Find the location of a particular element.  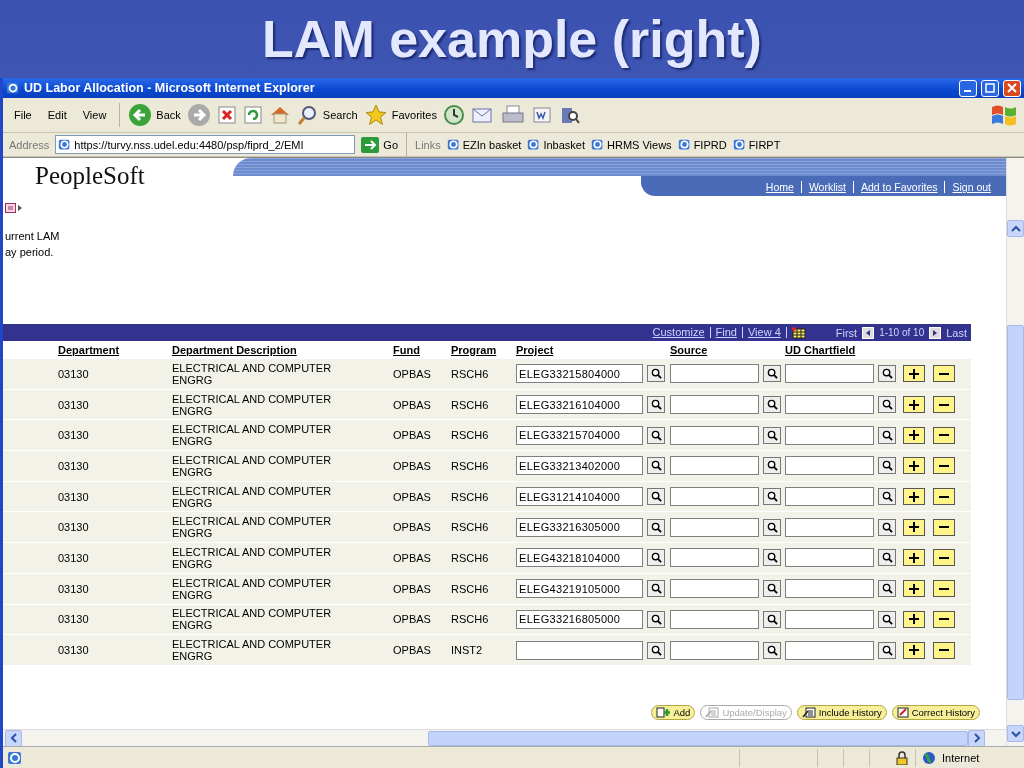

page-menu-icon is located at coordinates (14, 208).